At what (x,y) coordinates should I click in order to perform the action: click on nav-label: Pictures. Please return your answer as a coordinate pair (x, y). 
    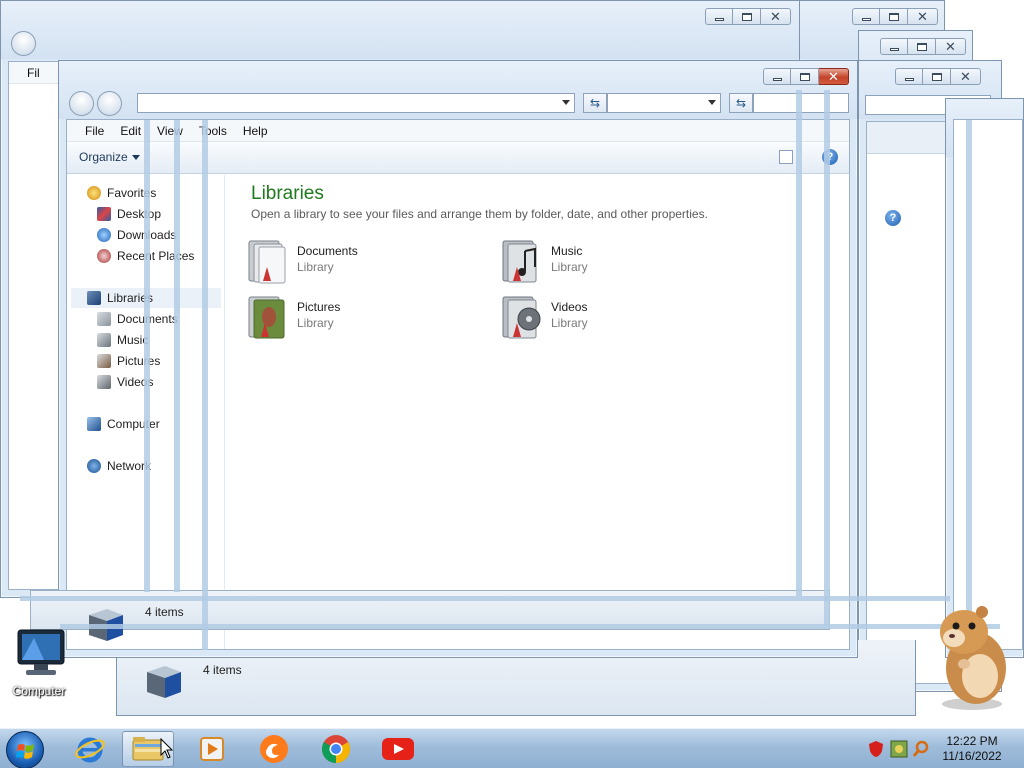
    Looking at the image, I should click on (139, 361).